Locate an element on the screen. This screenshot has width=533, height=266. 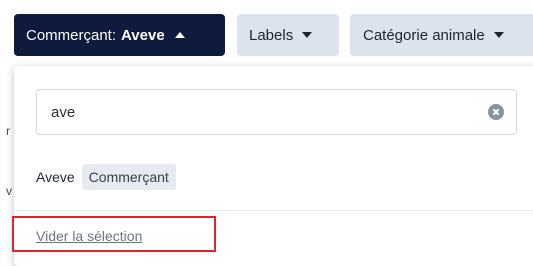
labels-filter-label: Labels is located at coordinates (271, 35).